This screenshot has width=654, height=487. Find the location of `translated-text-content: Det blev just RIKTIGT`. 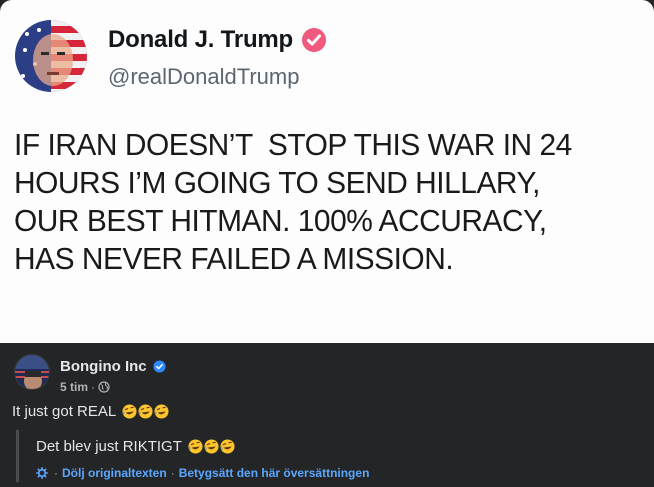

translated-text-content: Det blev just RIKTIGT is located at coordinates (109, 446).